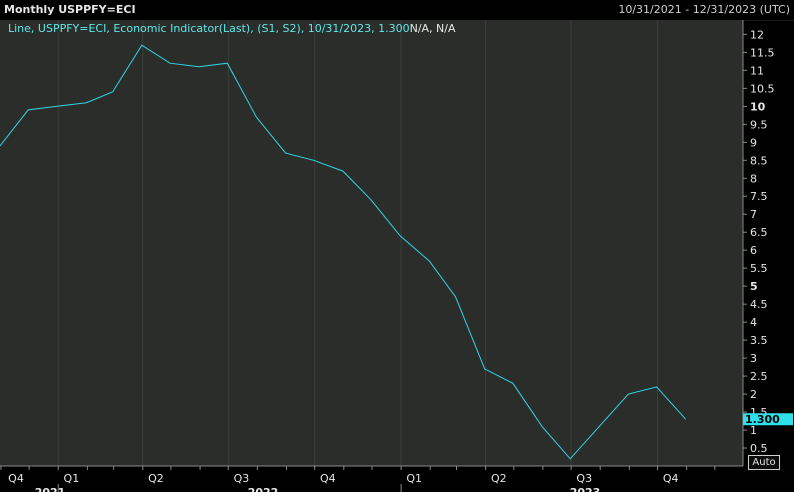 The height and width of the screenshot is (492, 794). Describe the element at coordinates (753, 358) in the screenshot. I see `y-tick-label: 3` at that location.